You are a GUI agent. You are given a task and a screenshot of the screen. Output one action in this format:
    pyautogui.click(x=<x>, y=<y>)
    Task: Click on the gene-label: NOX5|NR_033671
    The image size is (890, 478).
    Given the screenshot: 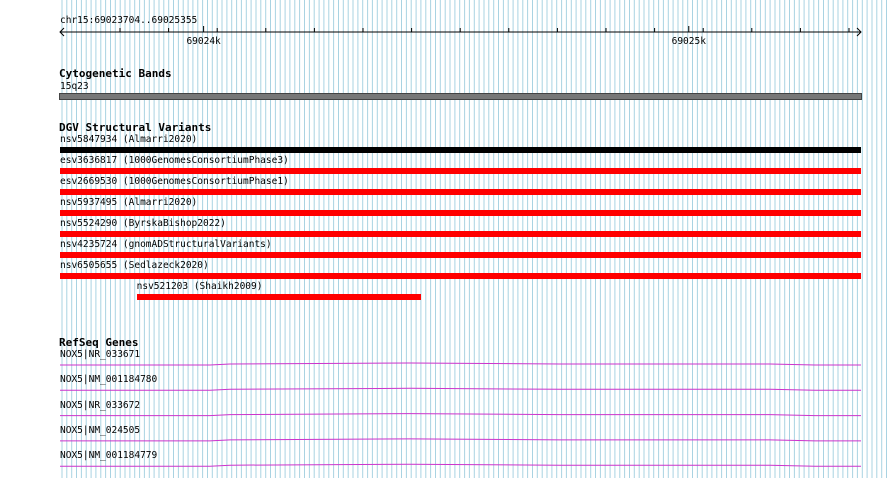 What is the action you would take?
    pyautogui.click(x=100, y=354)
    